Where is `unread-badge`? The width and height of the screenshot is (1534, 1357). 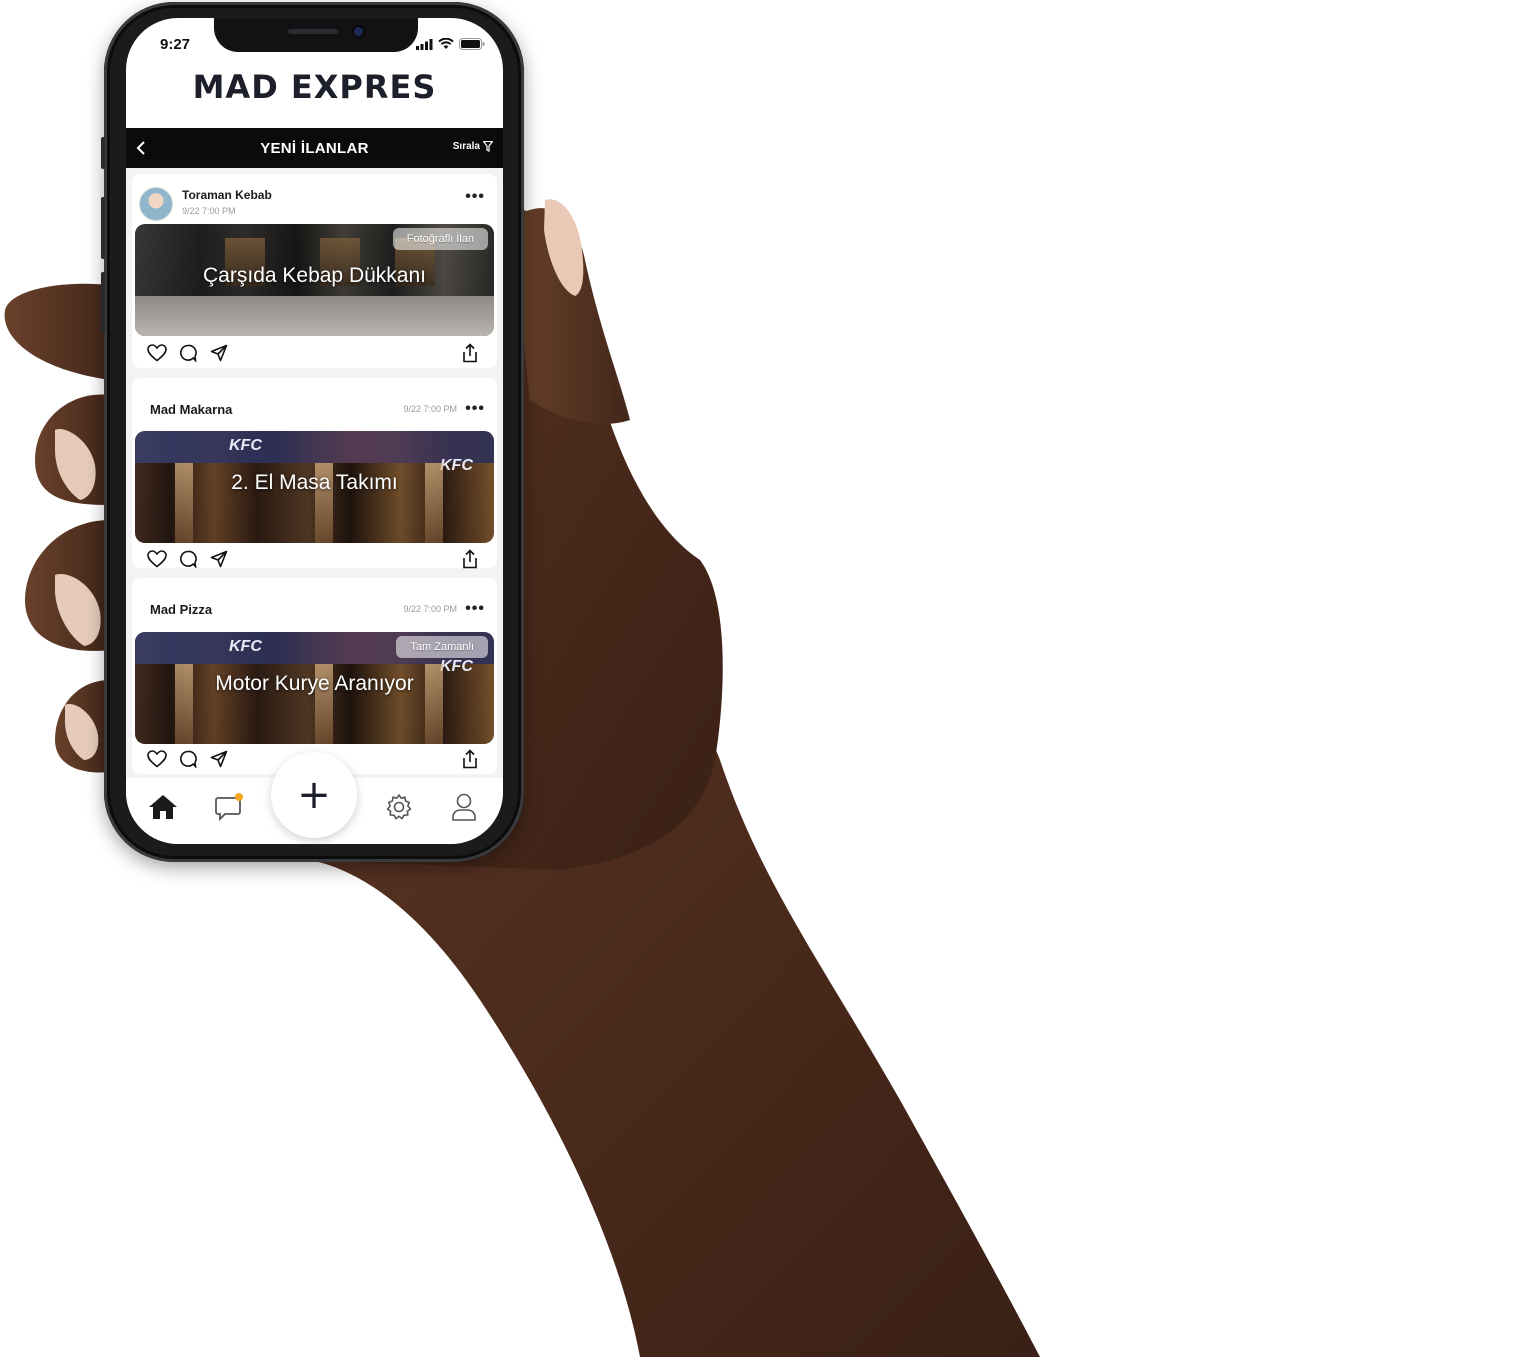 unread-badge is located at coordinates (239, 797).